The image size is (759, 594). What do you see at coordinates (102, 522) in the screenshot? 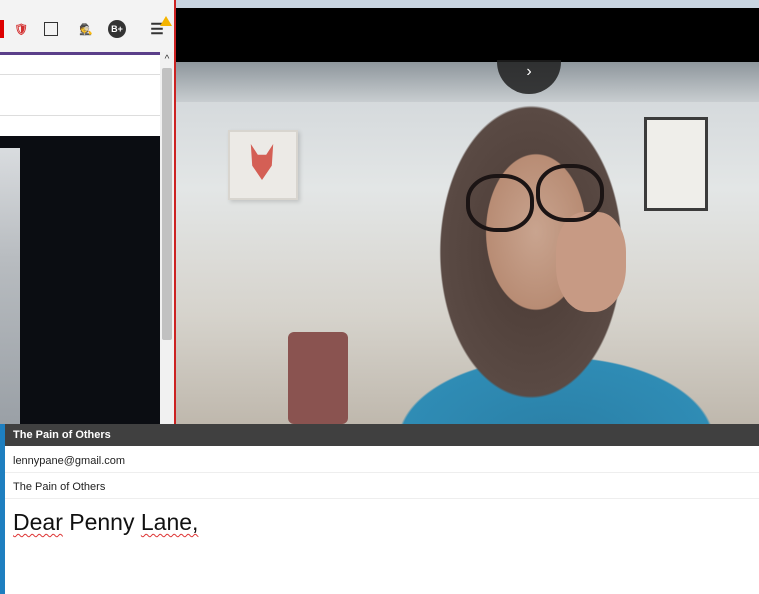
I see `name-first: Penny` at bounding box center [102, 522].